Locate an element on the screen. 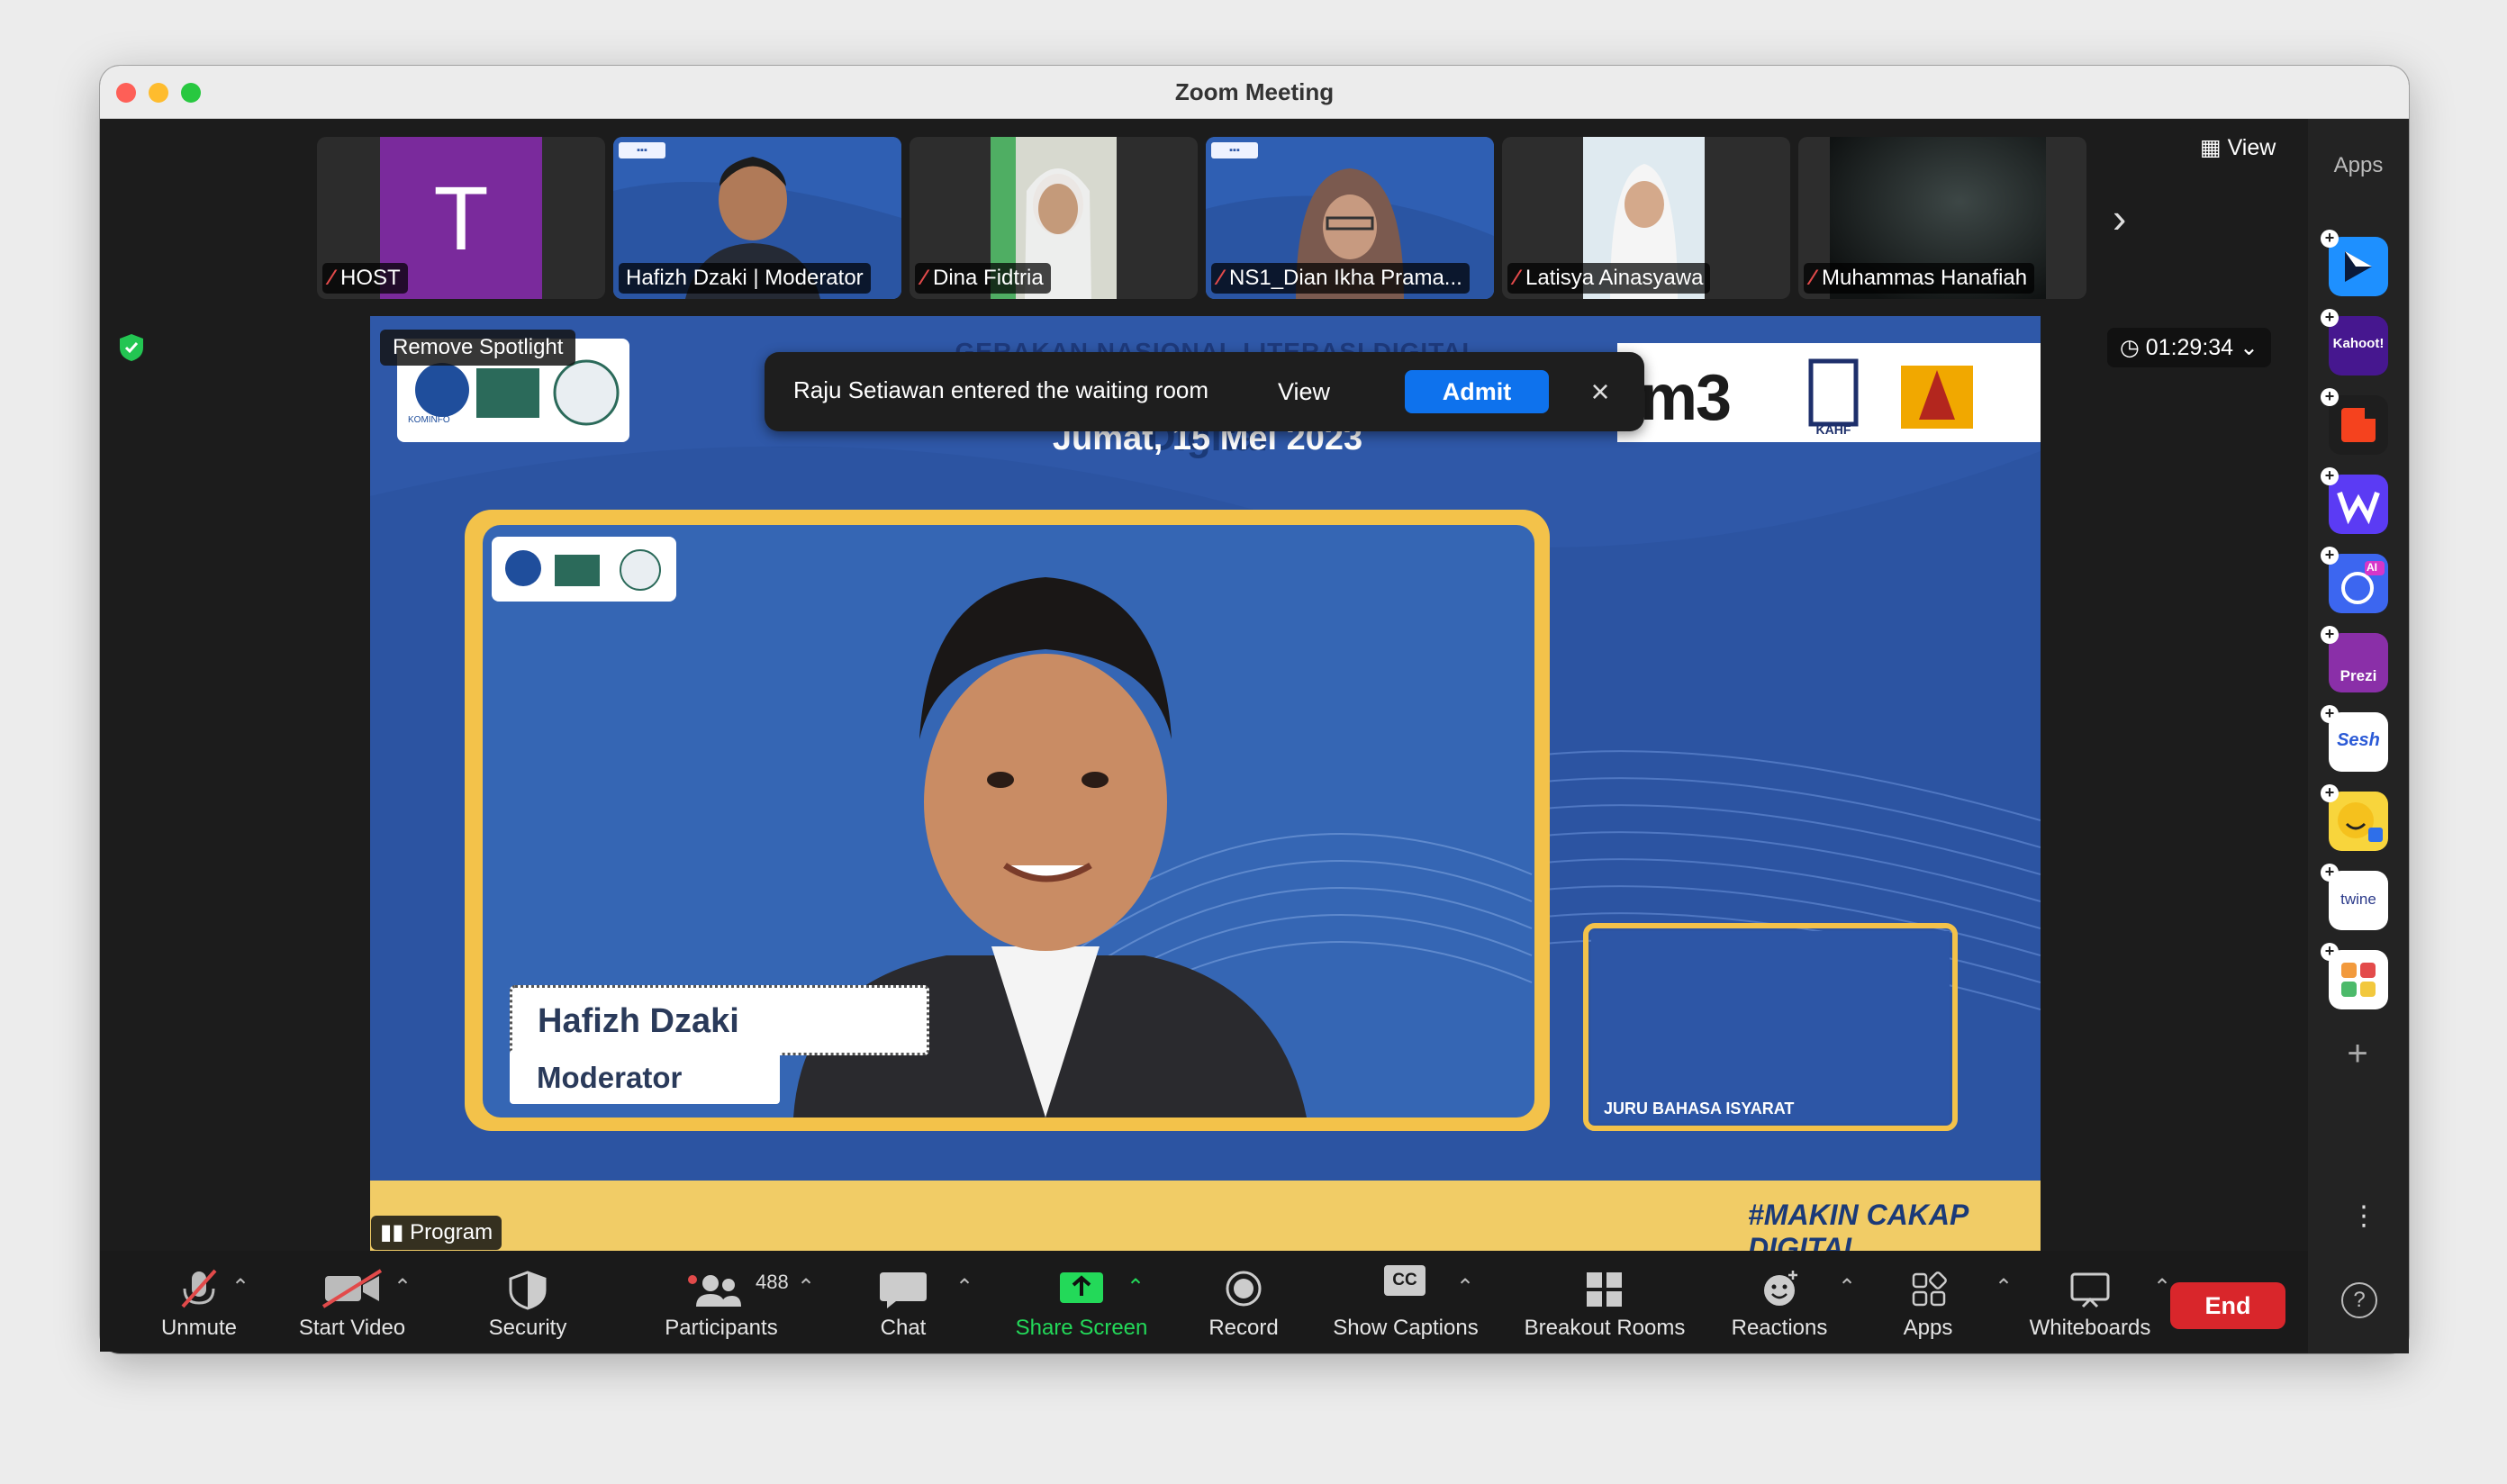 The image size is (2507, 1484). app-blocks-icon is located at coordinates (2358, 979).